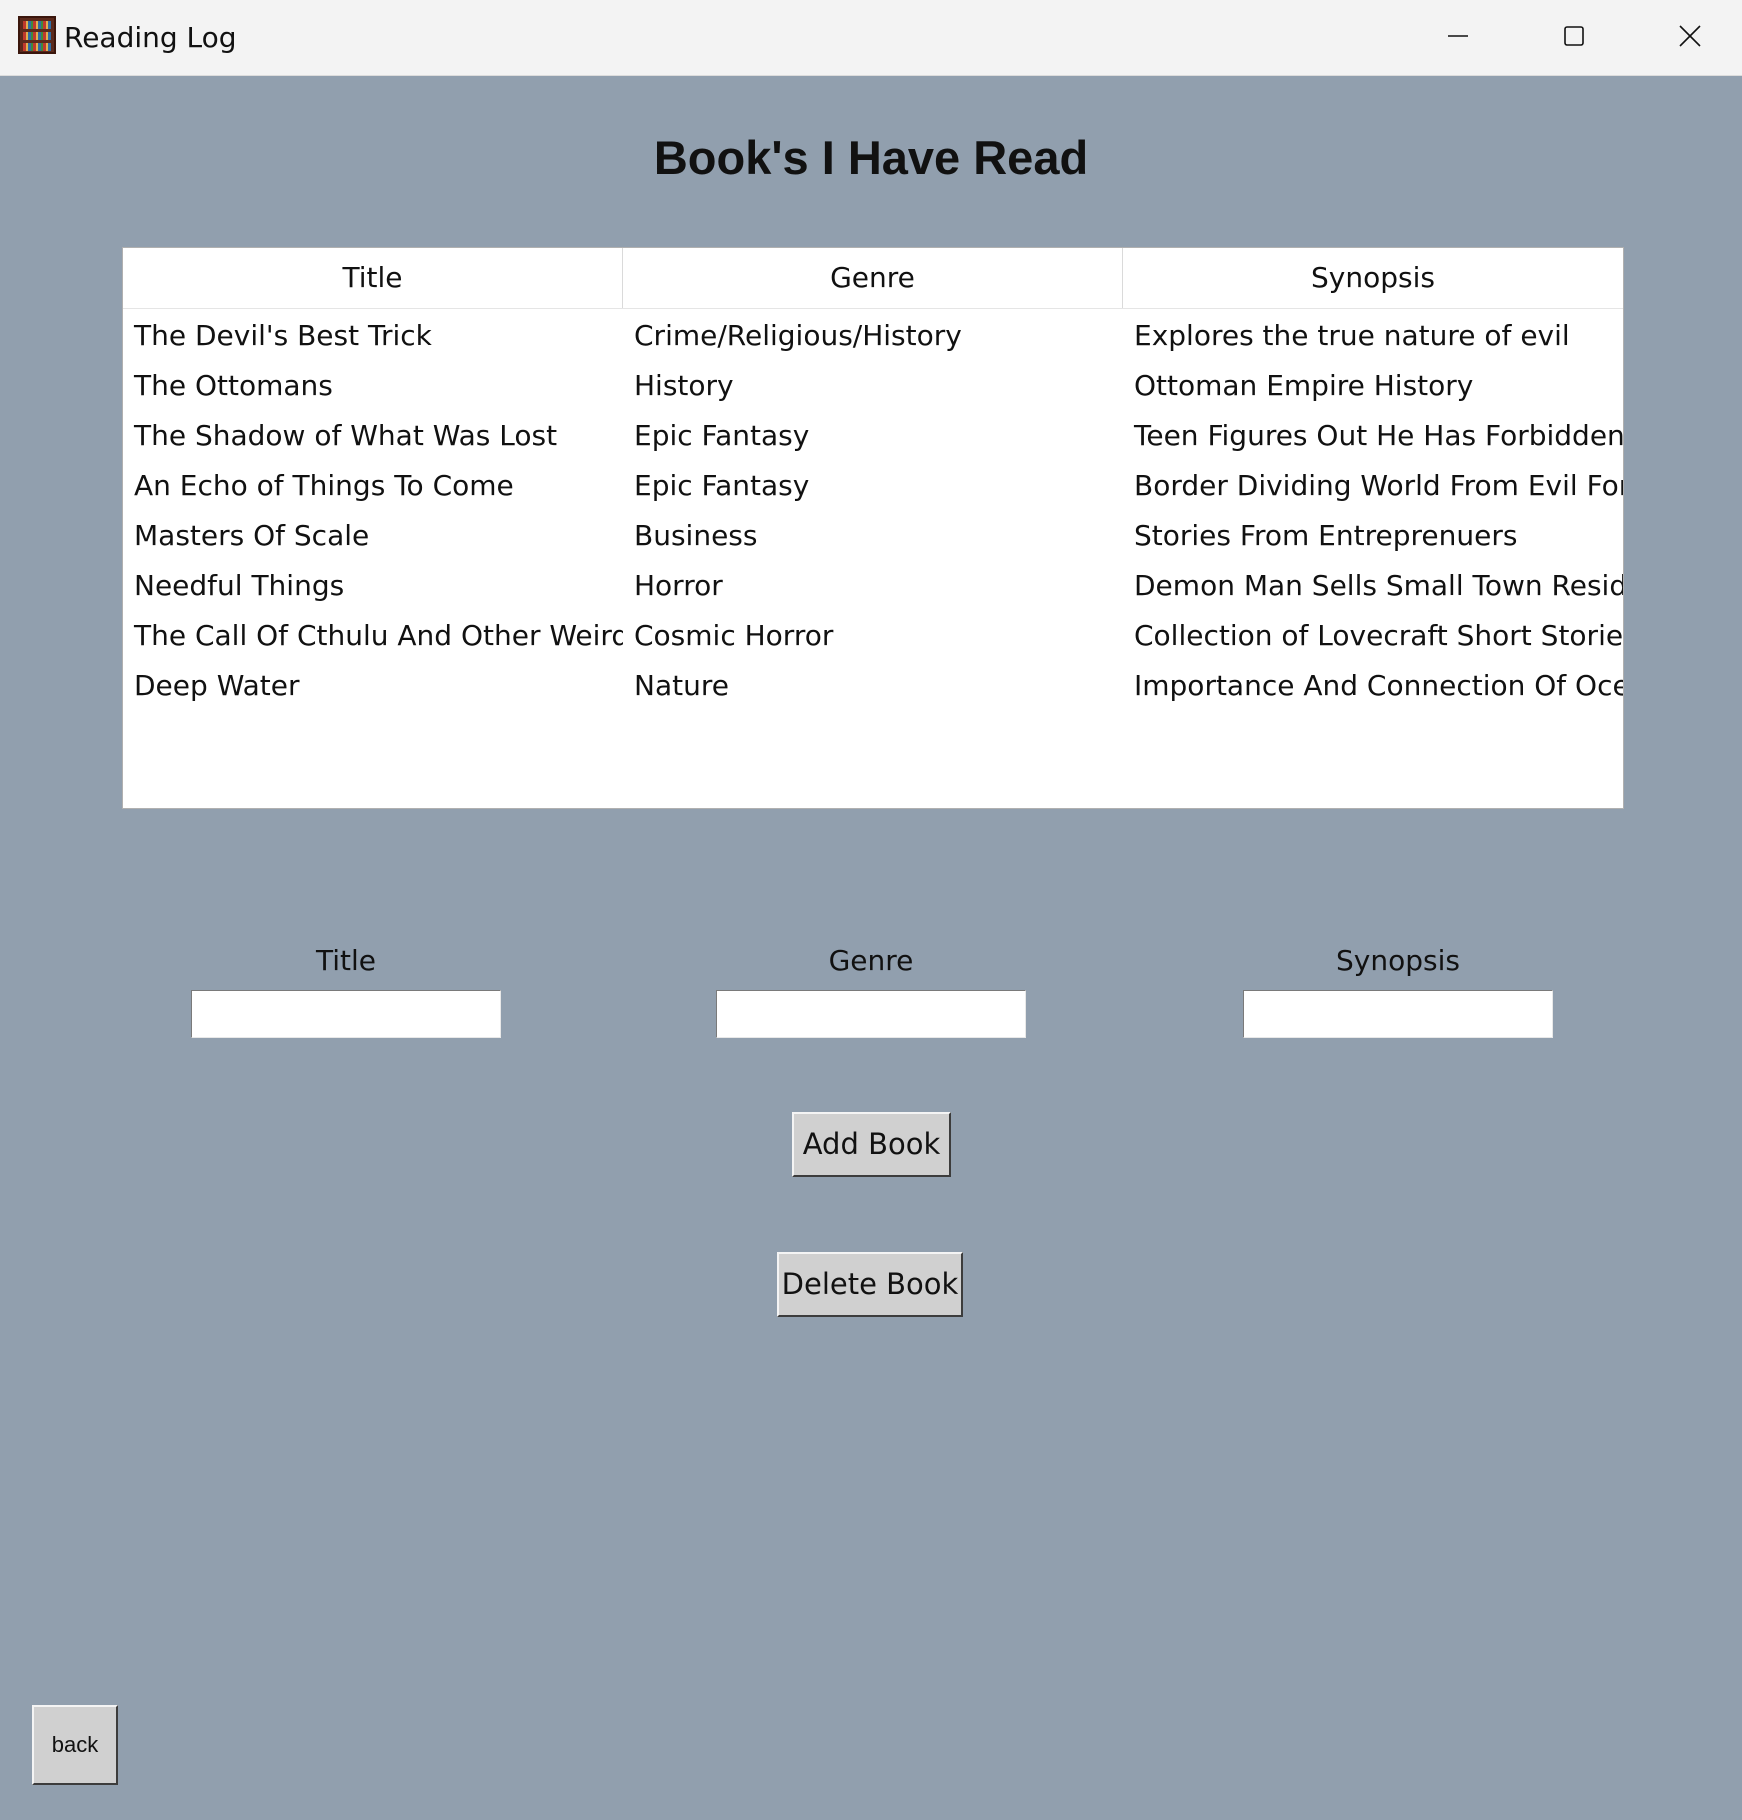 The width and height of the screenshot is (1742, 1820). I want to click on add-book-button: Add Book, so click(871, 1144).